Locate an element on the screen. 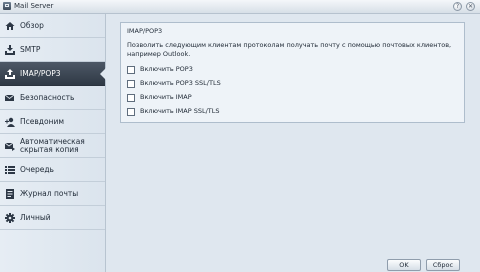  sidebar-item-smtp: SMTP is located at coordinates (52, 50).